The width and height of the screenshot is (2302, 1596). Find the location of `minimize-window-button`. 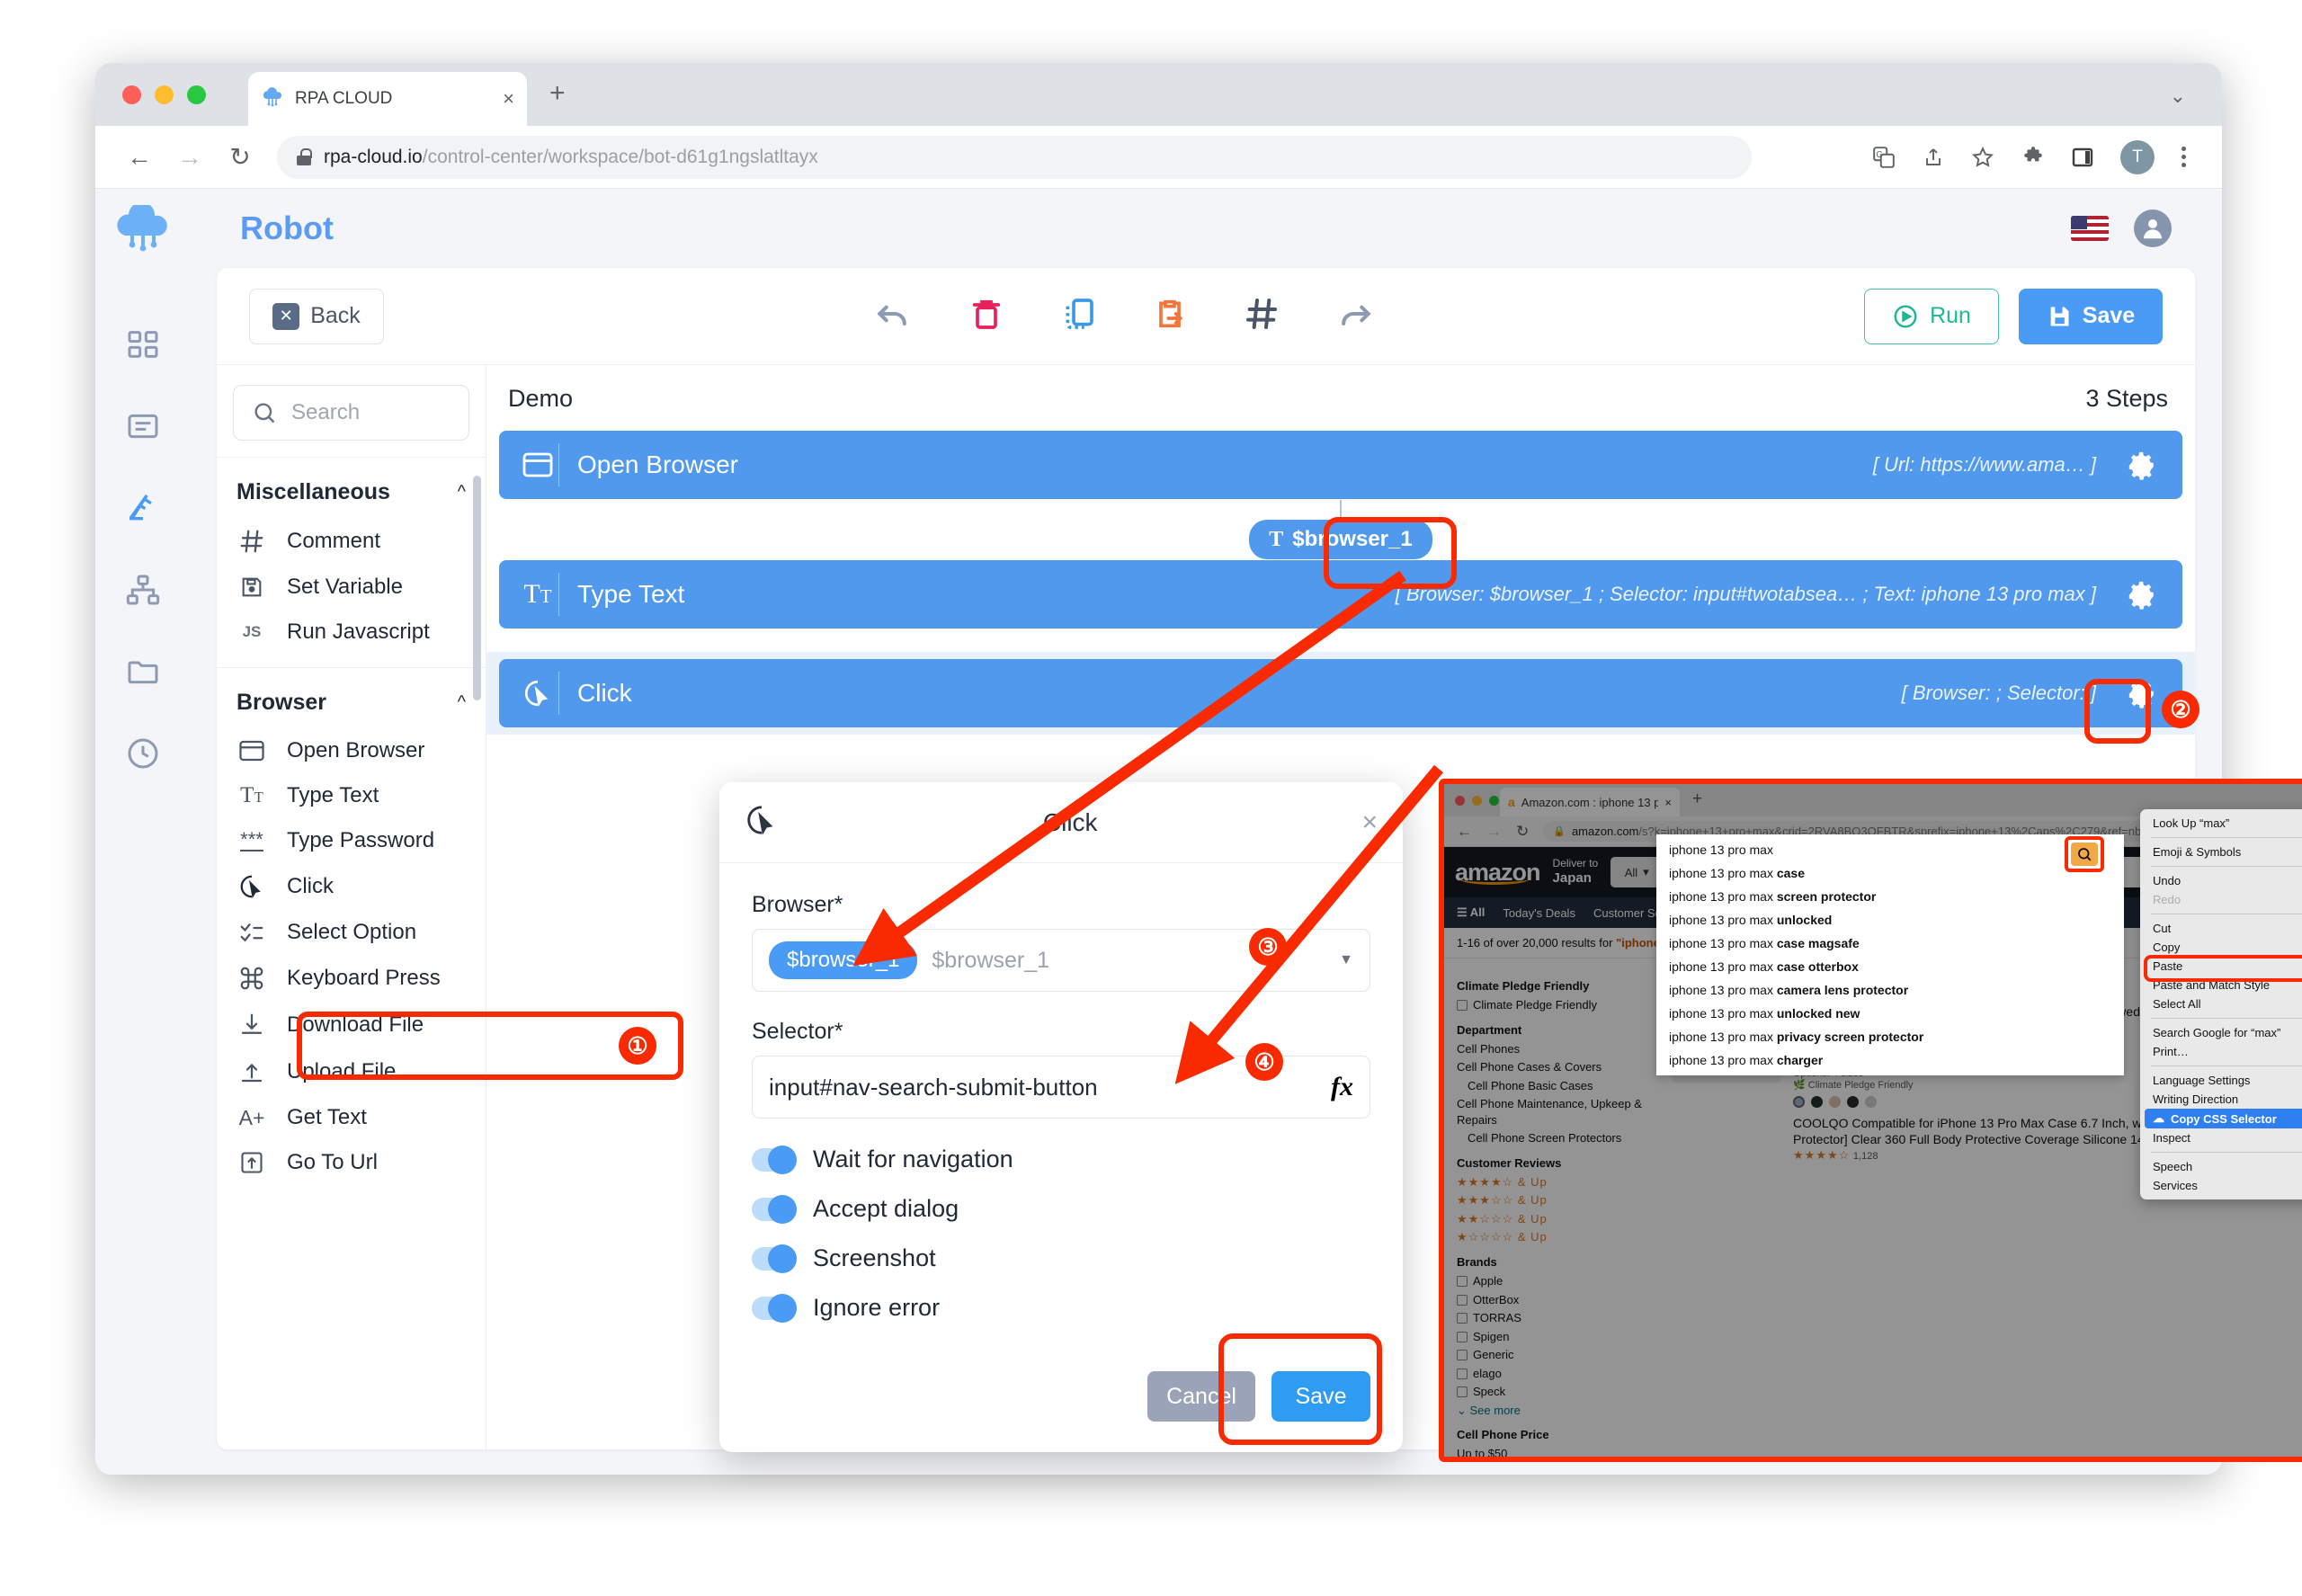

minimize-window-button is located at coordinates (1477, 801).